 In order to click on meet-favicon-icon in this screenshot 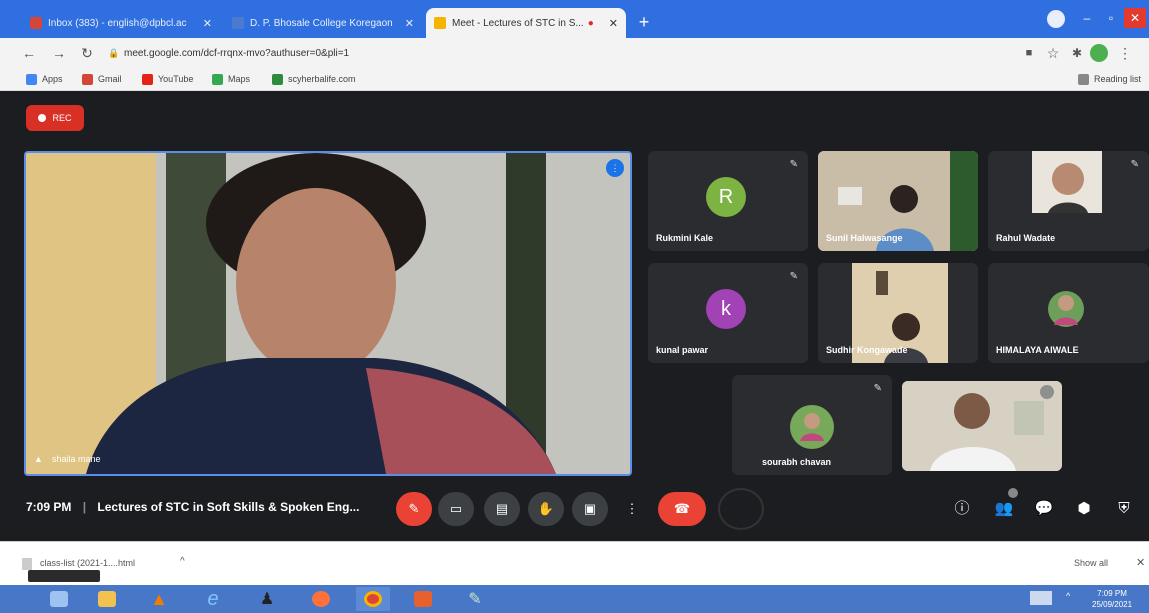, I will do `click(440, 23)`.